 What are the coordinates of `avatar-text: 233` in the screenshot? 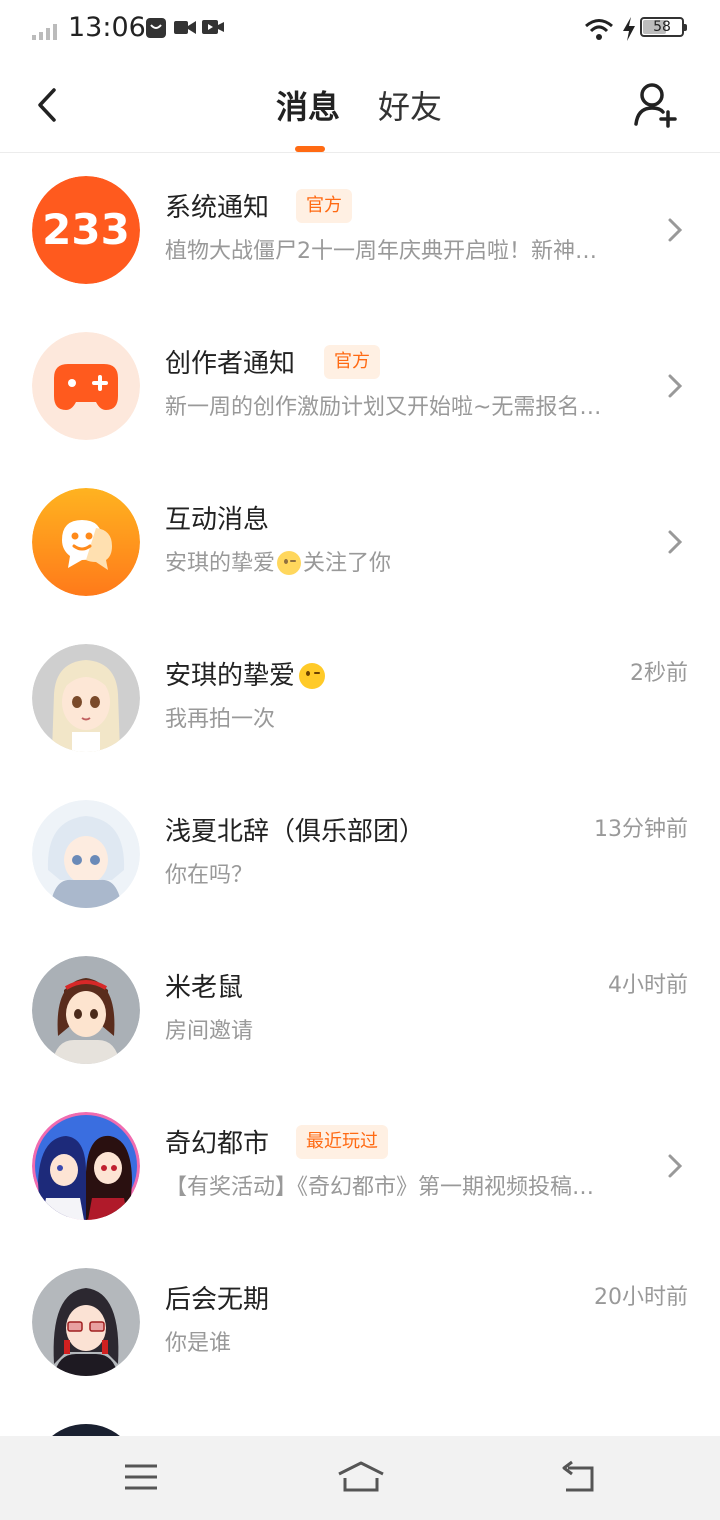 It's located at (86, 229).